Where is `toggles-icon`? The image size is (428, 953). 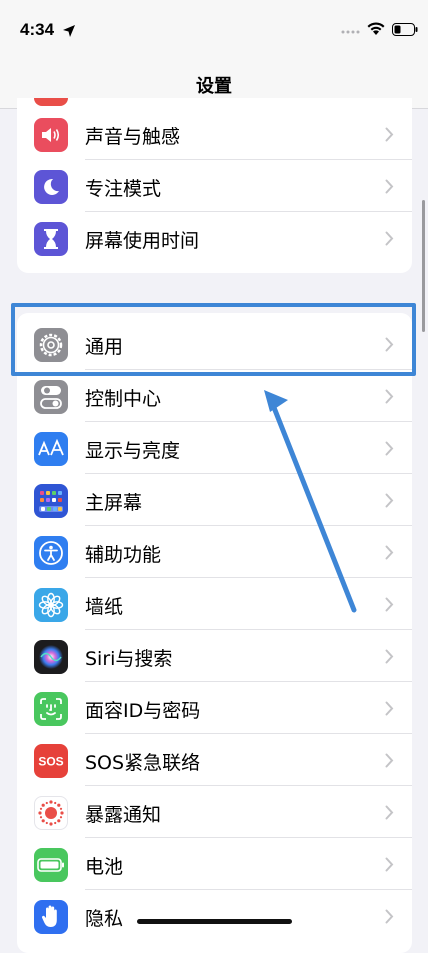 toggles-icon is located at coordinates (51, 397).